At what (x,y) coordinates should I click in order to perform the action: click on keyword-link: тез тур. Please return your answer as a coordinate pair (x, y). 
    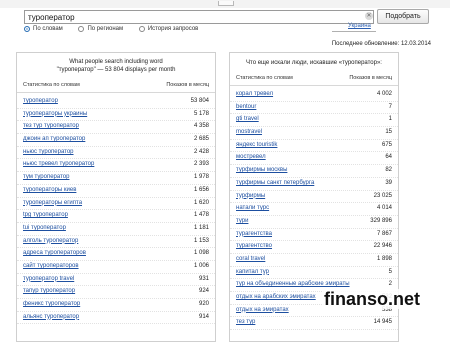
    Looking at the image, I should click on (245, 322).